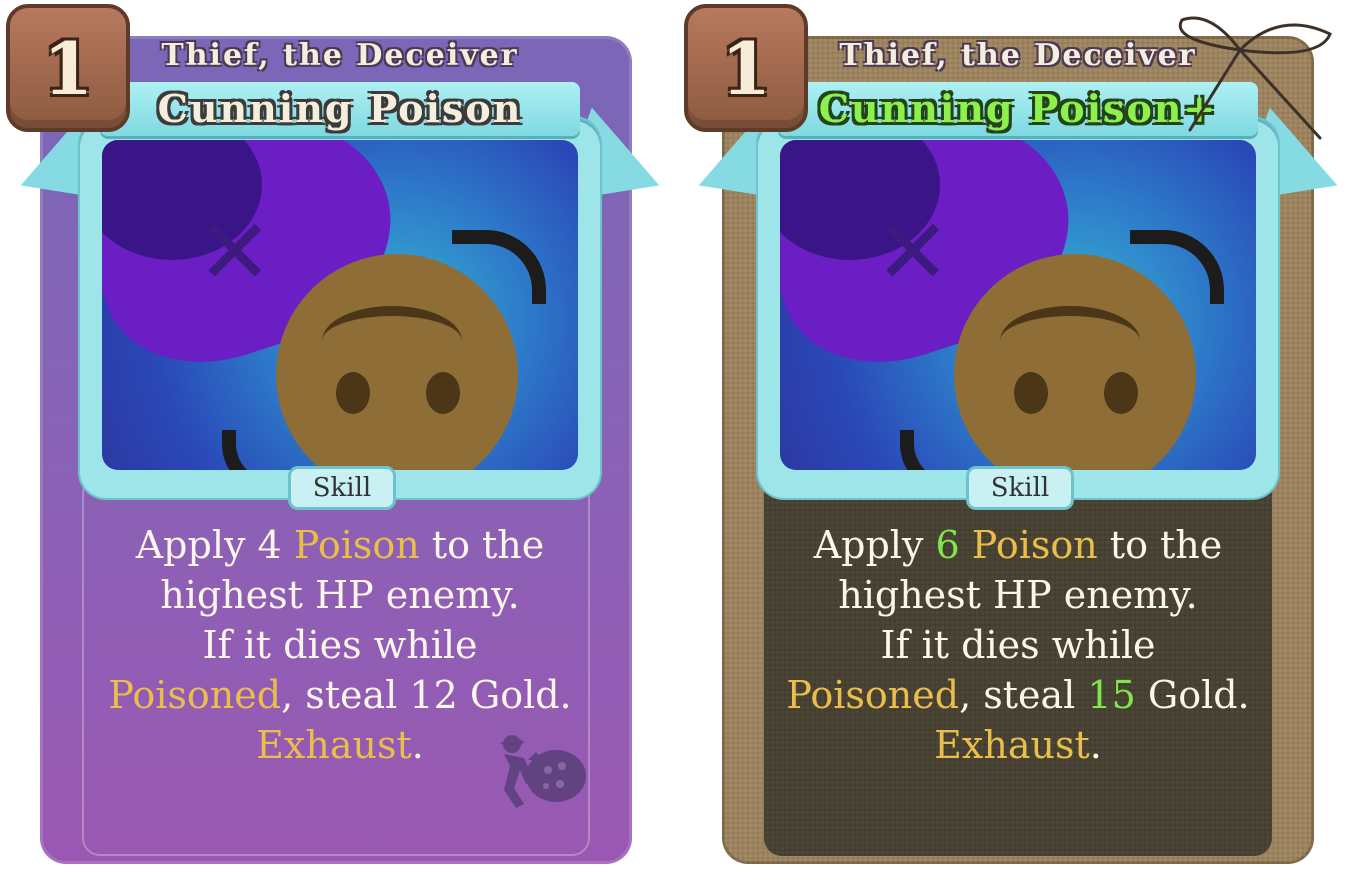 Image resolution: width=1356 pixels, height=874 pixels. I want to click on desc-line: Apply 6 Poison to the, so click(1018, 545).